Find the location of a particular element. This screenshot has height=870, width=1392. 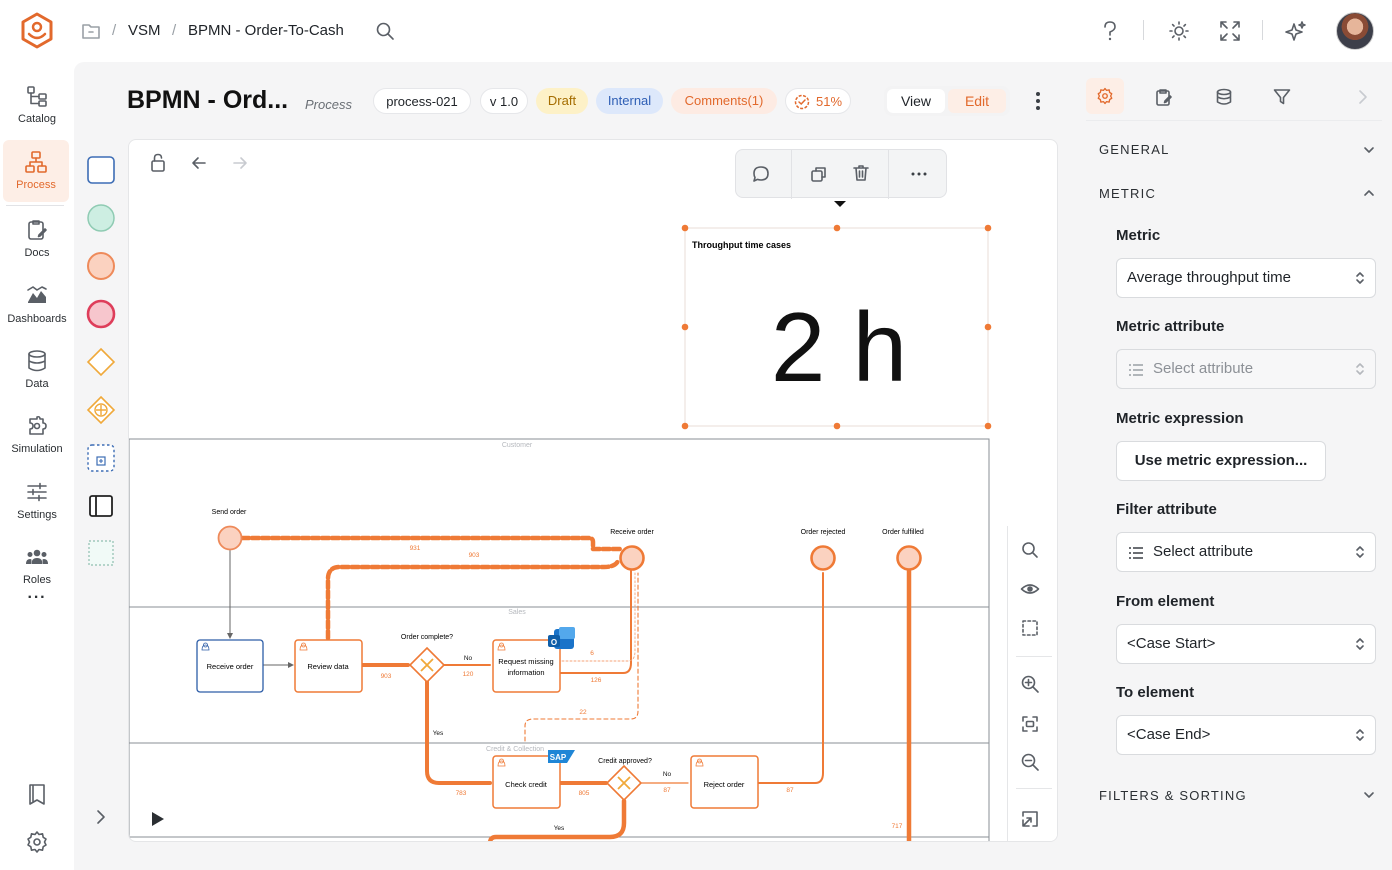

theme-sun-icon is located at coordinates (1179, 31).